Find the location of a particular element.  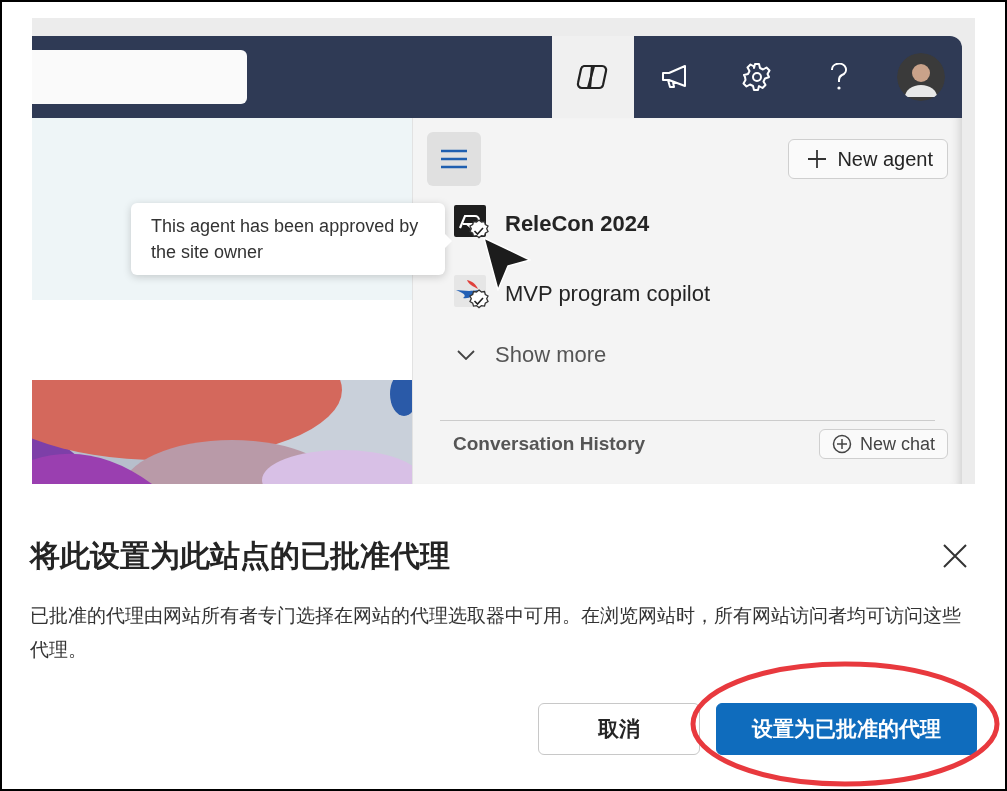

menu-icon is located at coordinates (454, 159).